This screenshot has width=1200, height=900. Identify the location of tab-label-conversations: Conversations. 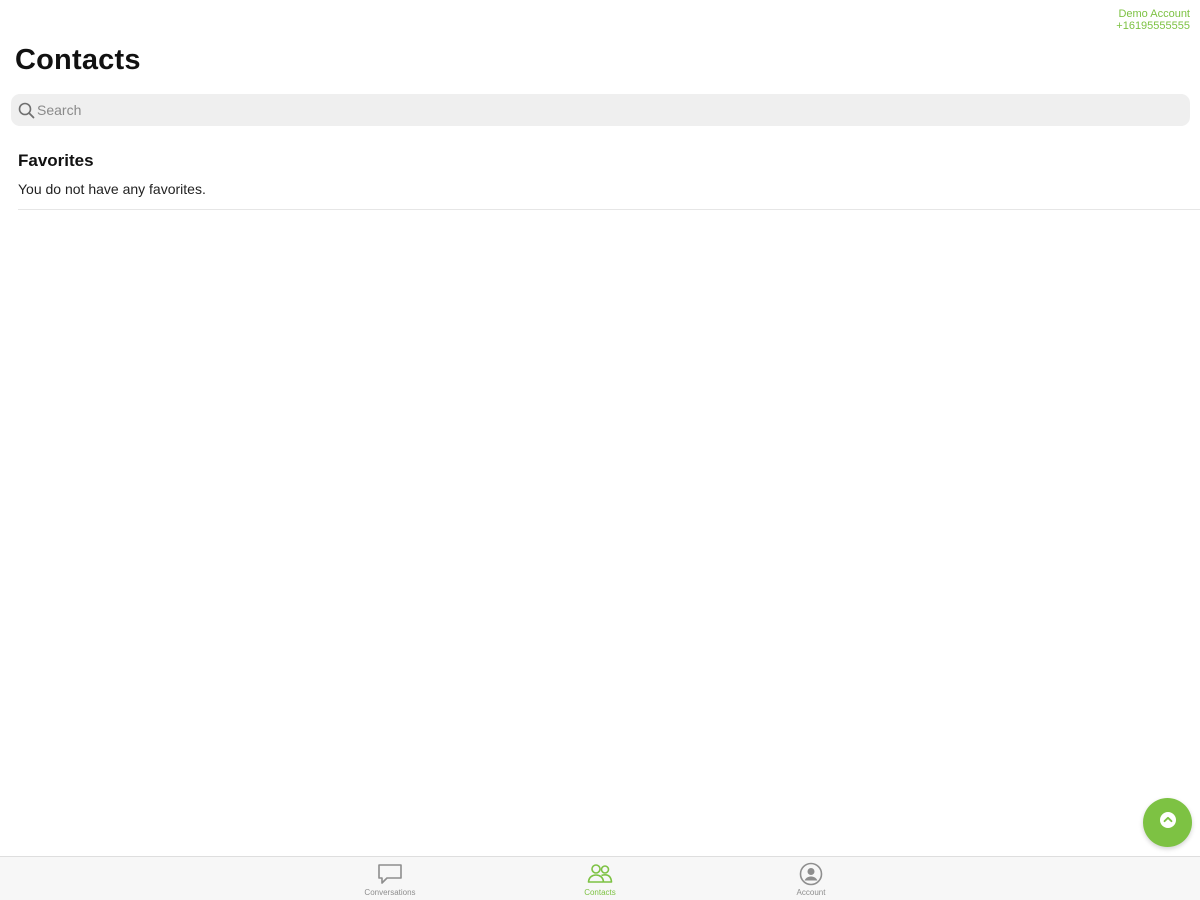
(390, 892).